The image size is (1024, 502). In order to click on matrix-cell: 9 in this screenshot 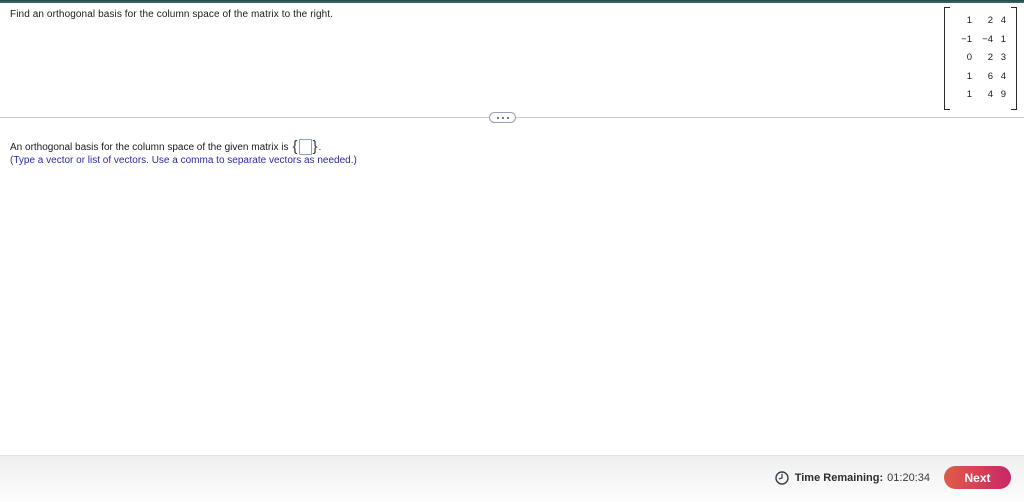, I will do `click(1003, 94)`.